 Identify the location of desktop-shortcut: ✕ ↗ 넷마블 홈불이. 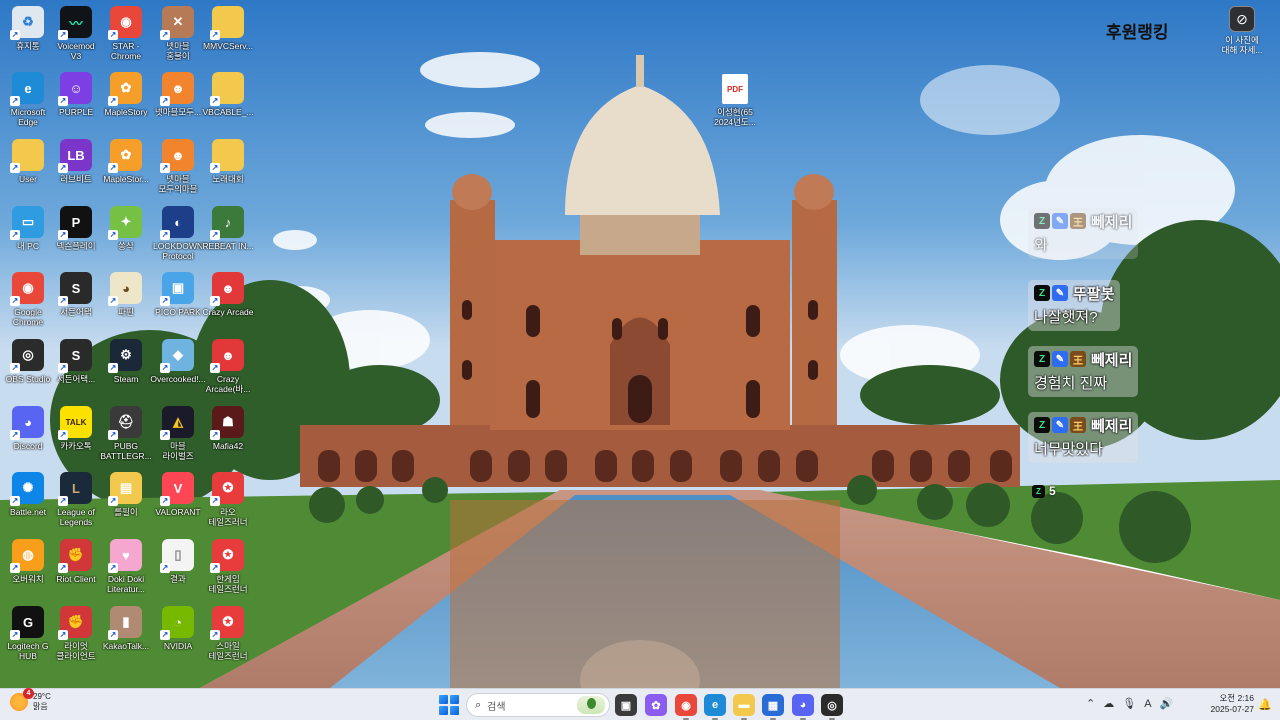
(178, 34).